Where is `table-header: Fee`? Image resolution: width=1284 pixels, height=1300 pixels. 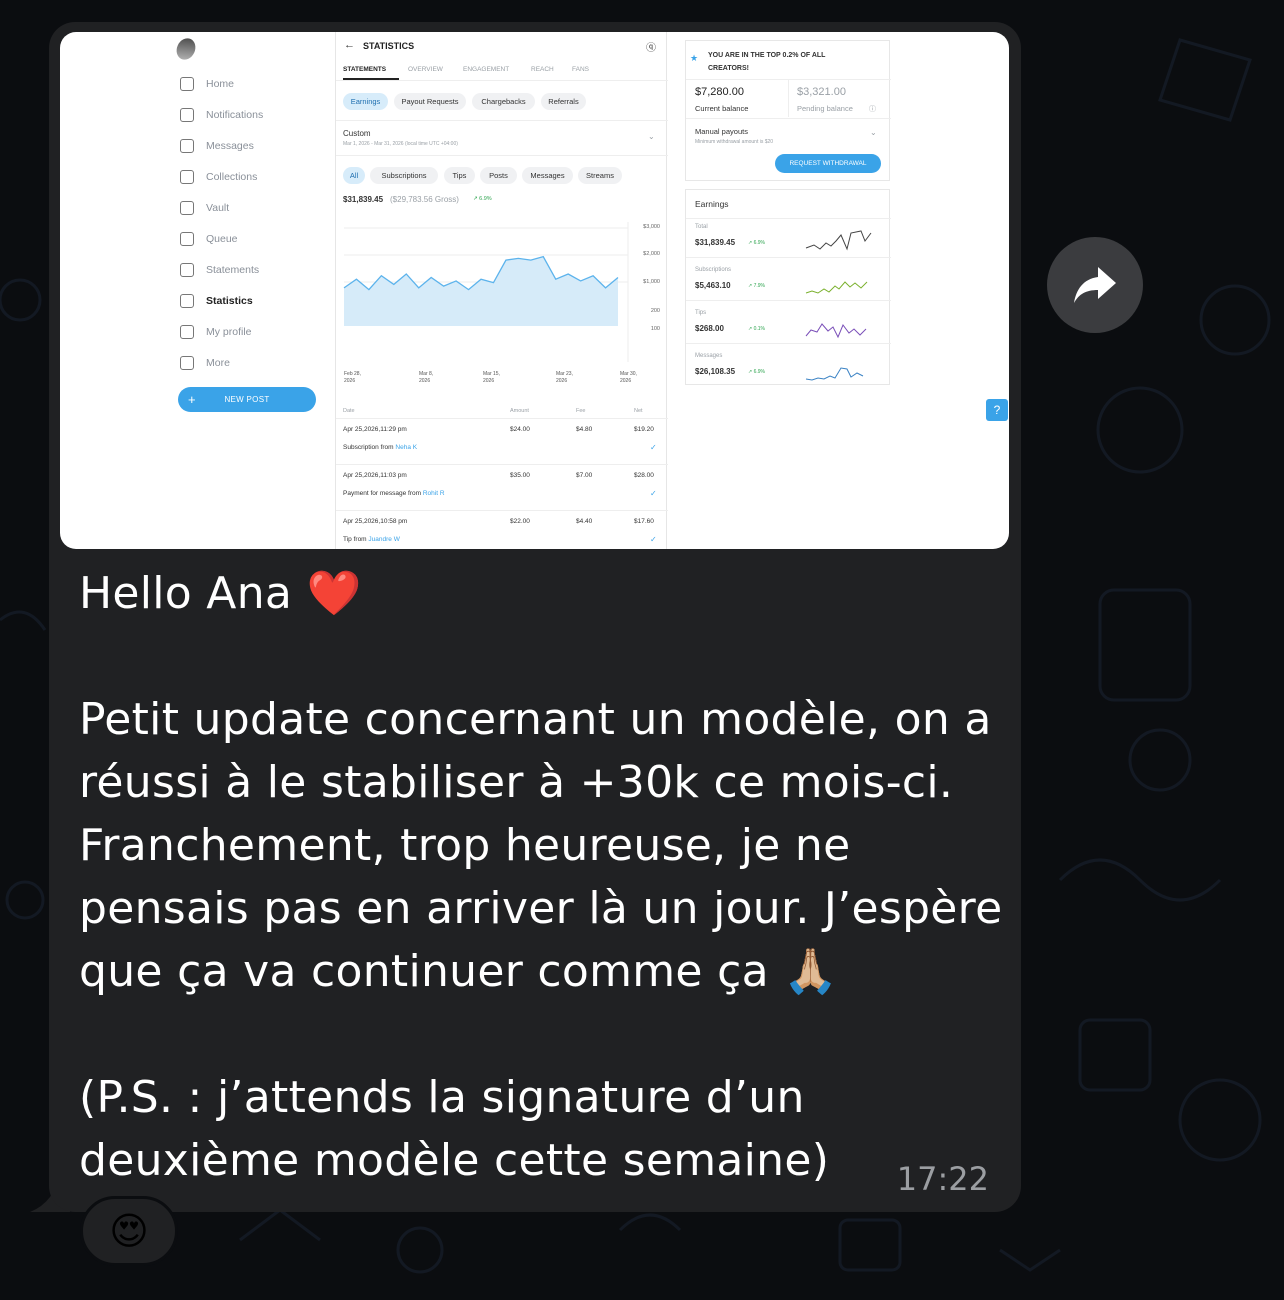 table-header: Fee is located at coordinates (581, 411).